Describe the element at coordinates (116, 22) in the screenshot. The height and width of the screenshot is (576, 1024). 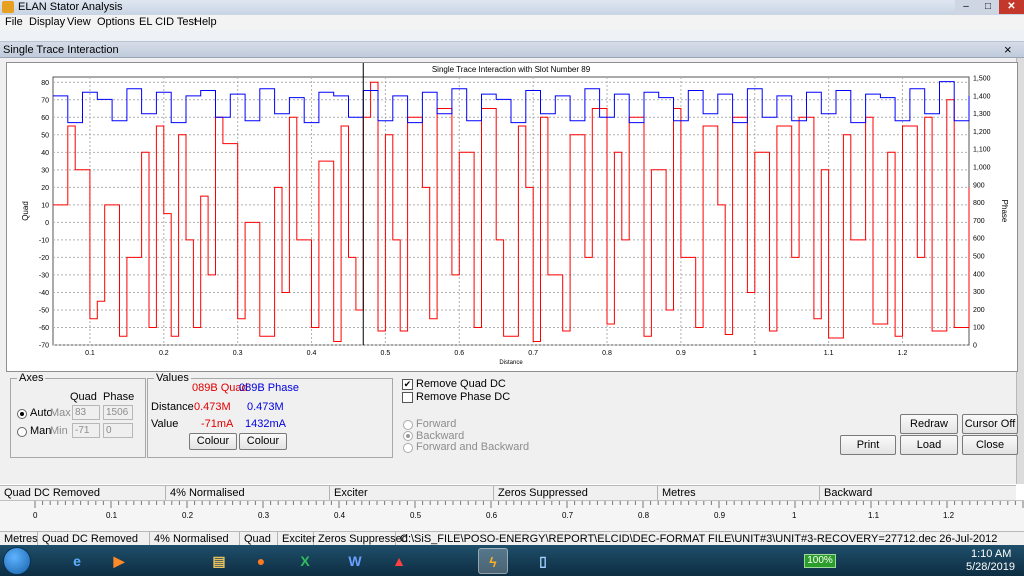
I see `menu-options: Options` at that location.